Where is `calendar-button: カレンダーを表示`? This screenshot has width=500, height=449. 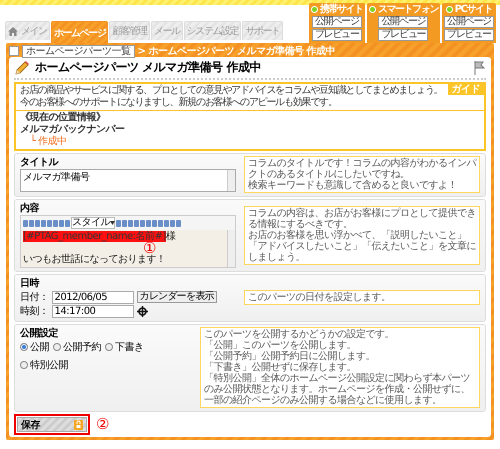
calendar-button: カレンダーを表示 is located at coordinates (176, 297).